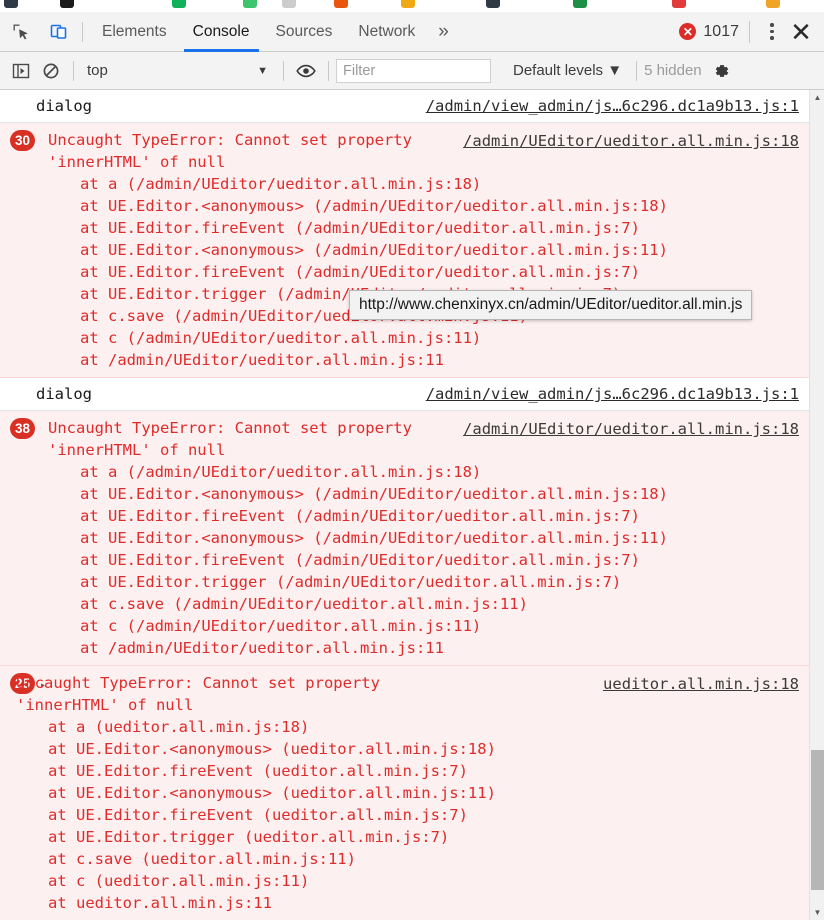  I want to click on scroll-up-arrow-icon: ▲, so click(817, 97).